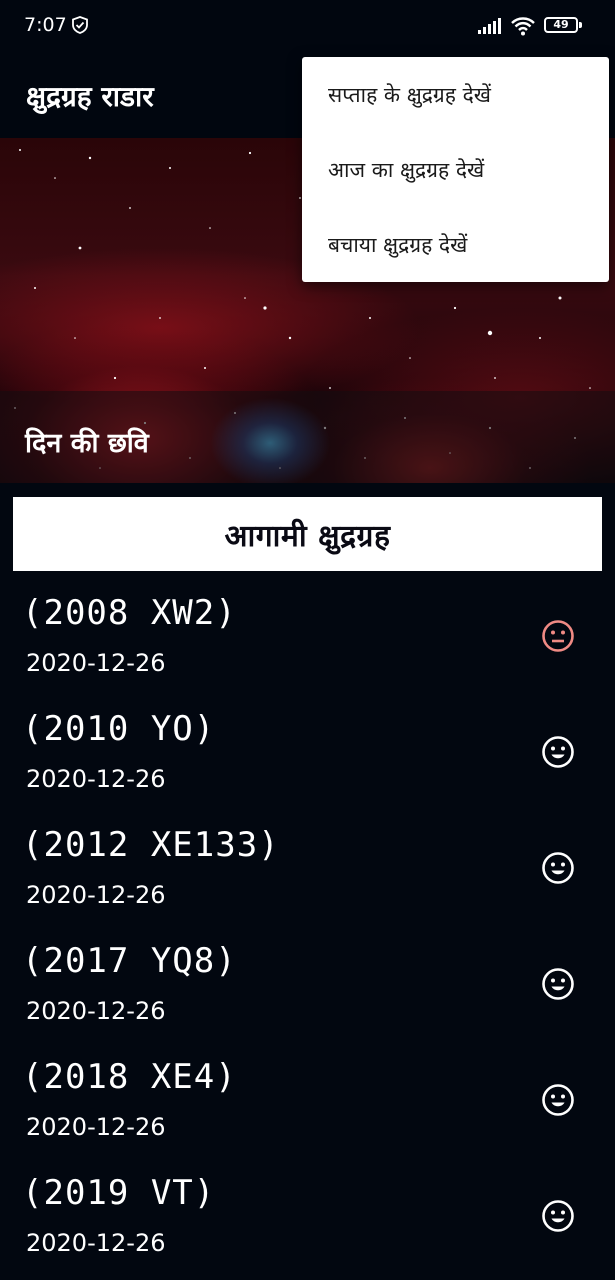 The height and width of the screenshot is (1280, 615). What do you see at coordinates (307, 1105) in the screenshot?
I see `list-item: (2018 XE4) 2020-12-26` at bounding box center [307, 1105].